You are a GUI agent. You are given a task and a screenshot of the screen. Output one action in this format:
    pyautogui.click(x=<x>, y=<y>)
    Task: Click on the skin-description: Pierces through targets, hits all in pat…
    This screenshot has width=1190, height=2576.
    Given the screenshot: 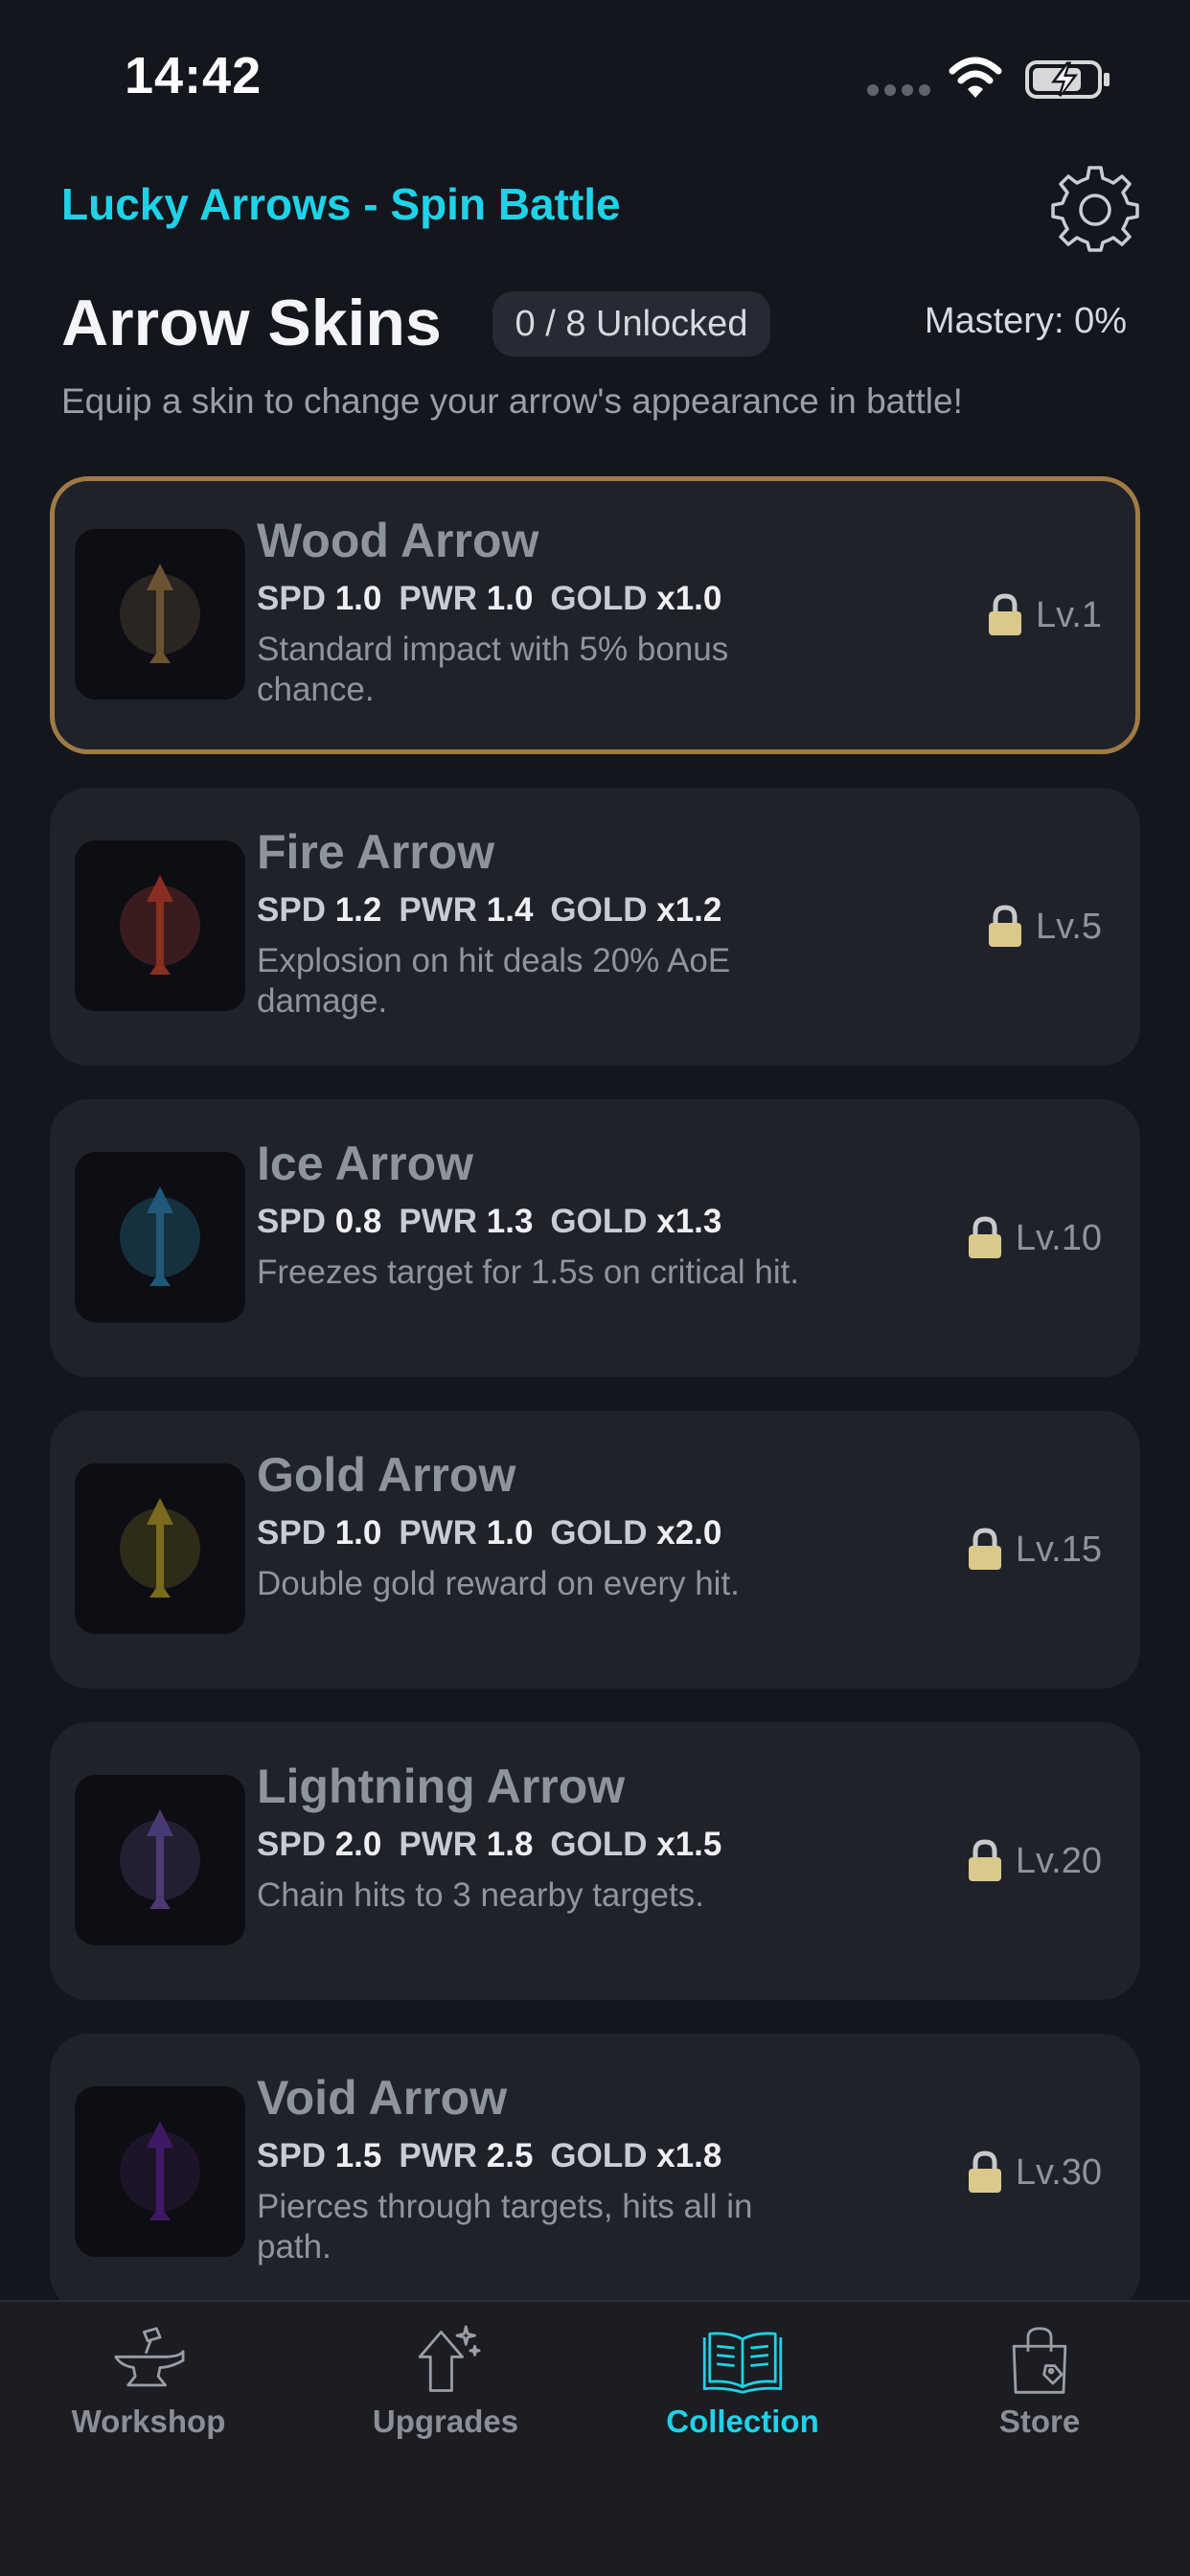 What is the action you would take?
    pyautogui.click(x=505, y=2227)
    